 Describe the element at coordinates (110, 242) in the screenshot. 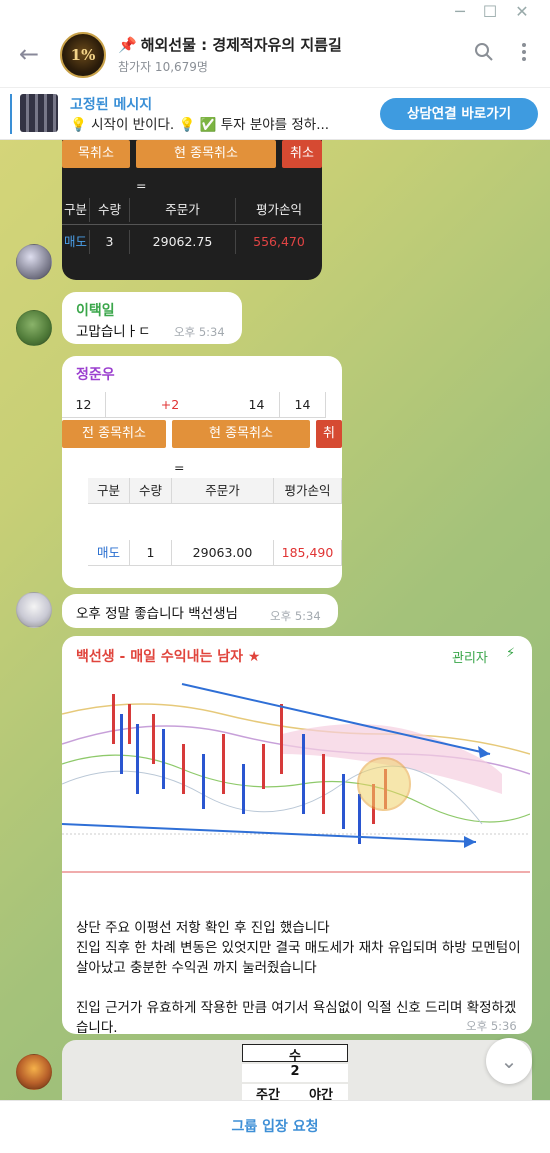

I see `cell-qty: 3` at that location.